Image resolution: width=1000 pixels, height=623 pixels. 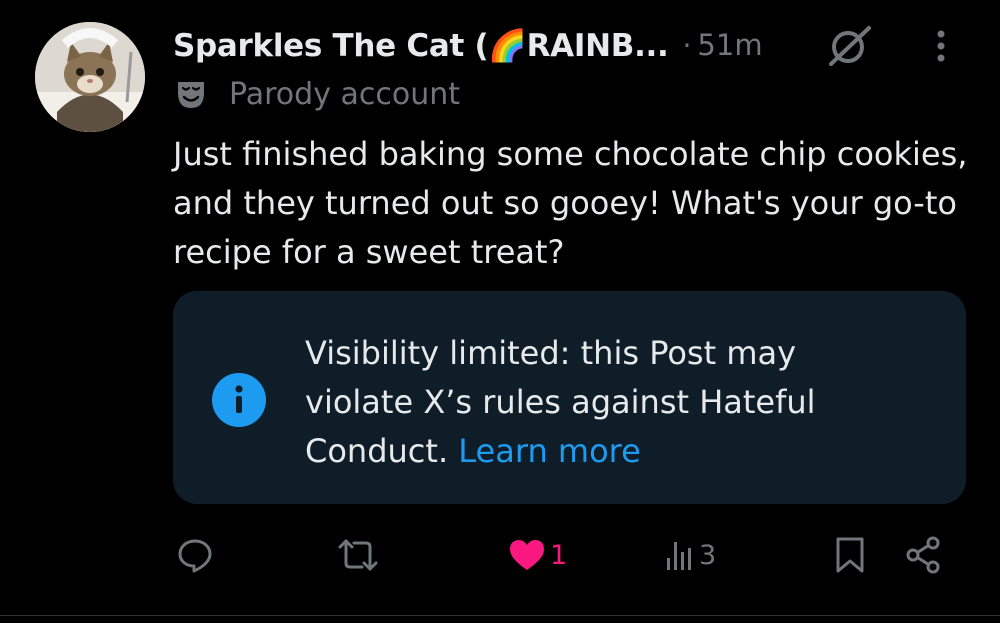 I want to click on heart-icon, so click(x=527, y=555).